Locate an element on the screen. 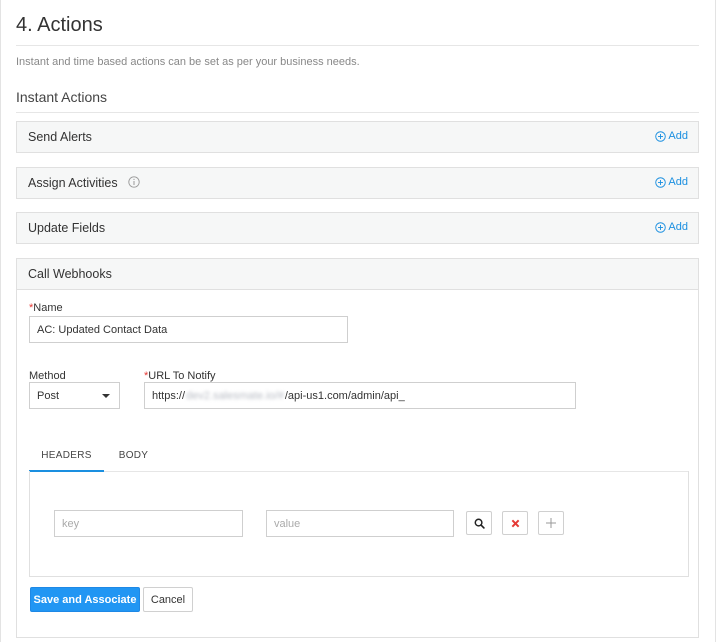 The image size is (716, 642). add-update-fields-button: Add is located at coordinates (671, 227).